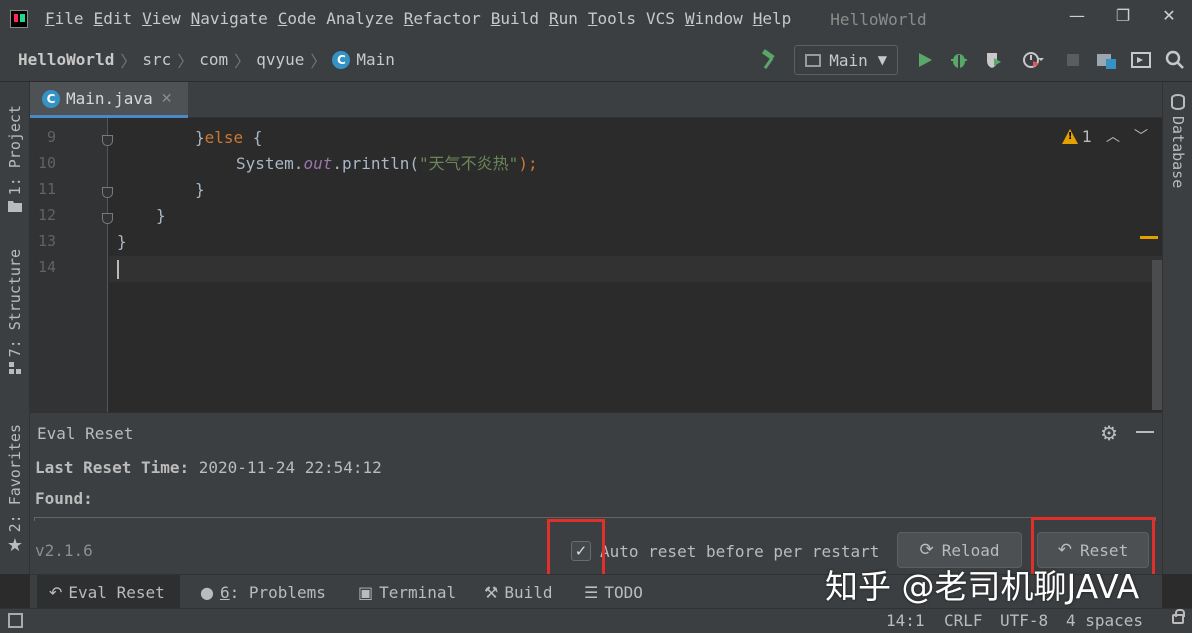  I want to click on breadcrumb-com: com, so click(213, 59).